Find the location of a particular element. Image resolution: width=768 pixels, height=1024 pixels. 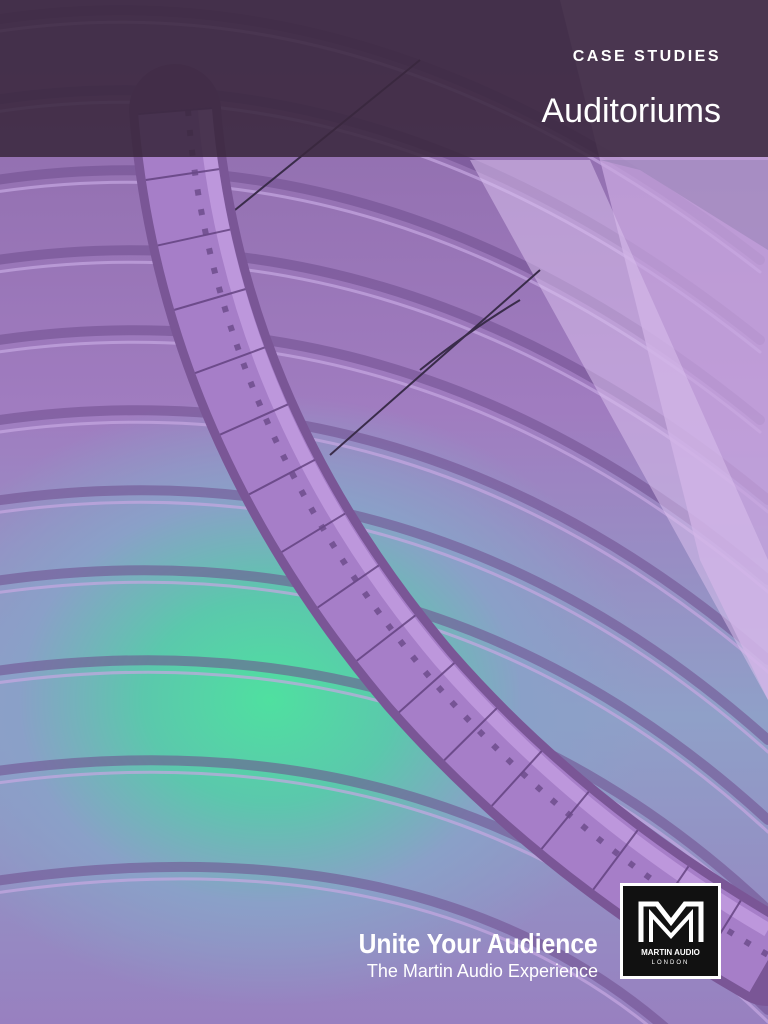

martin-audio-logo: MARTIN AUDIO LONDON is located at coordinates (670, 931).